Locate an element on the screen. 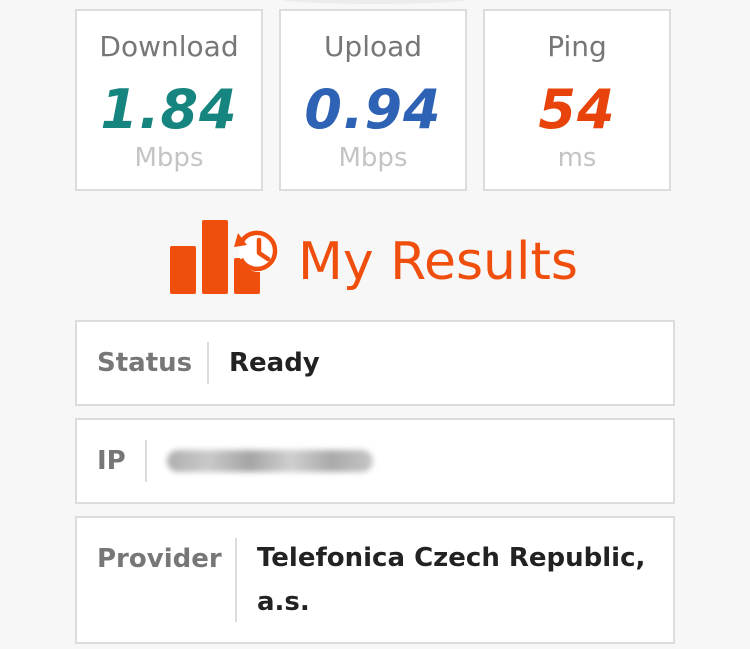  ip-divider is located at coordinates (146, 461).